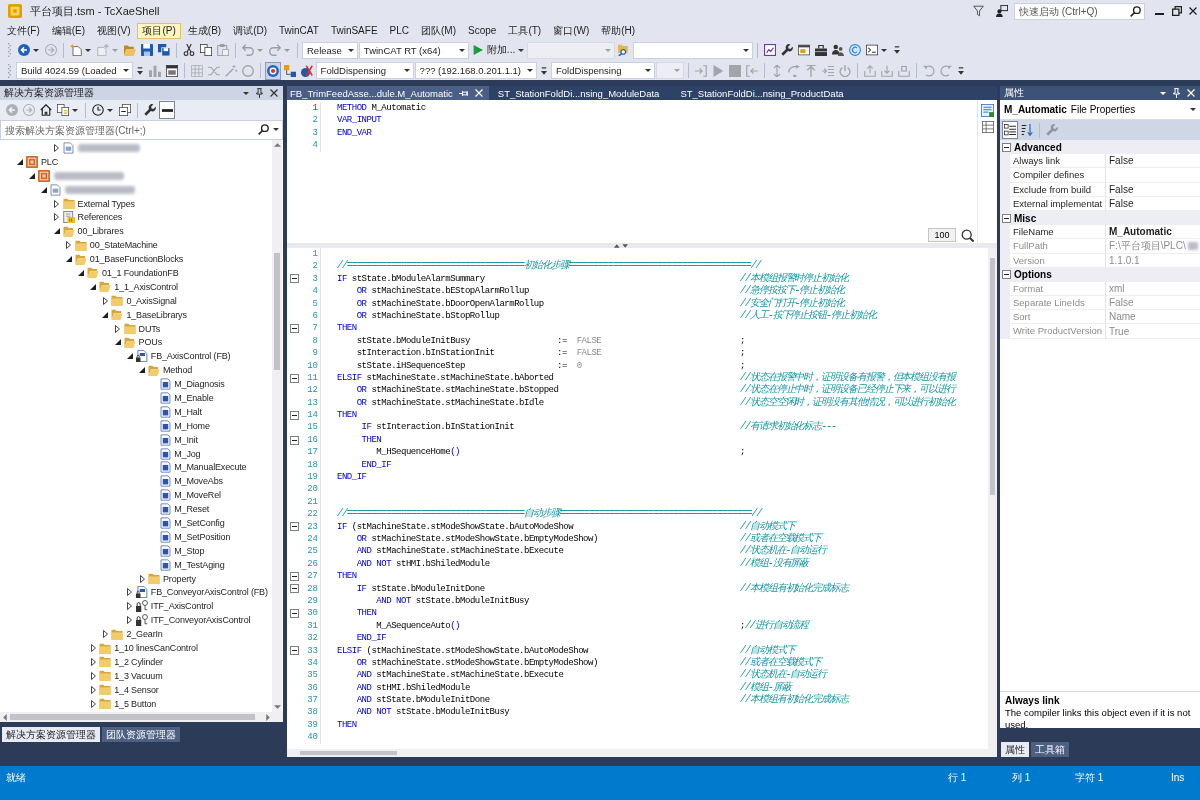 The width and height of the screenshot is (1200, 800). Describe the element at coordinates (263, 129) in the screenshot. I see `search-icon` at that location.